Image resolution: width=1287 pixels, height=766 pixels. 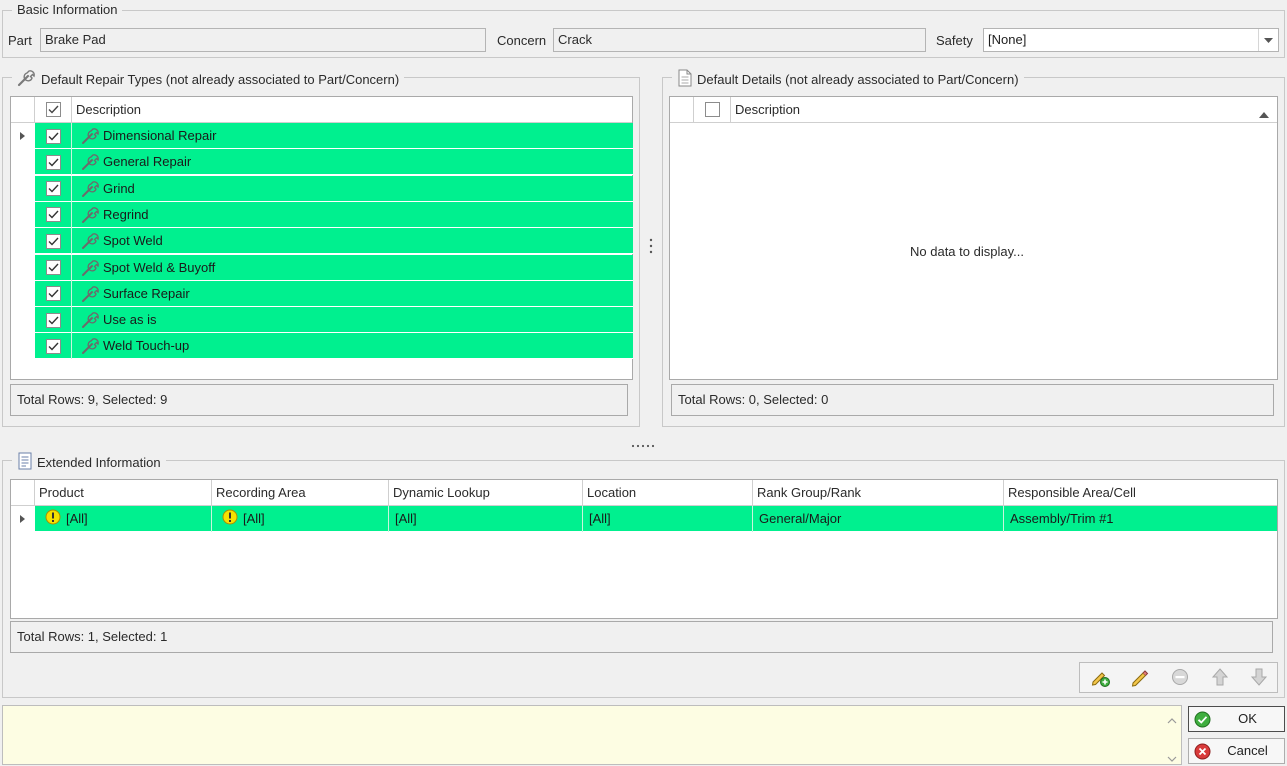 What do you see at coordinates (135, 294) in the screenshot?
I see `description-cell: Surface Repair` at bounding box center [135, 294].